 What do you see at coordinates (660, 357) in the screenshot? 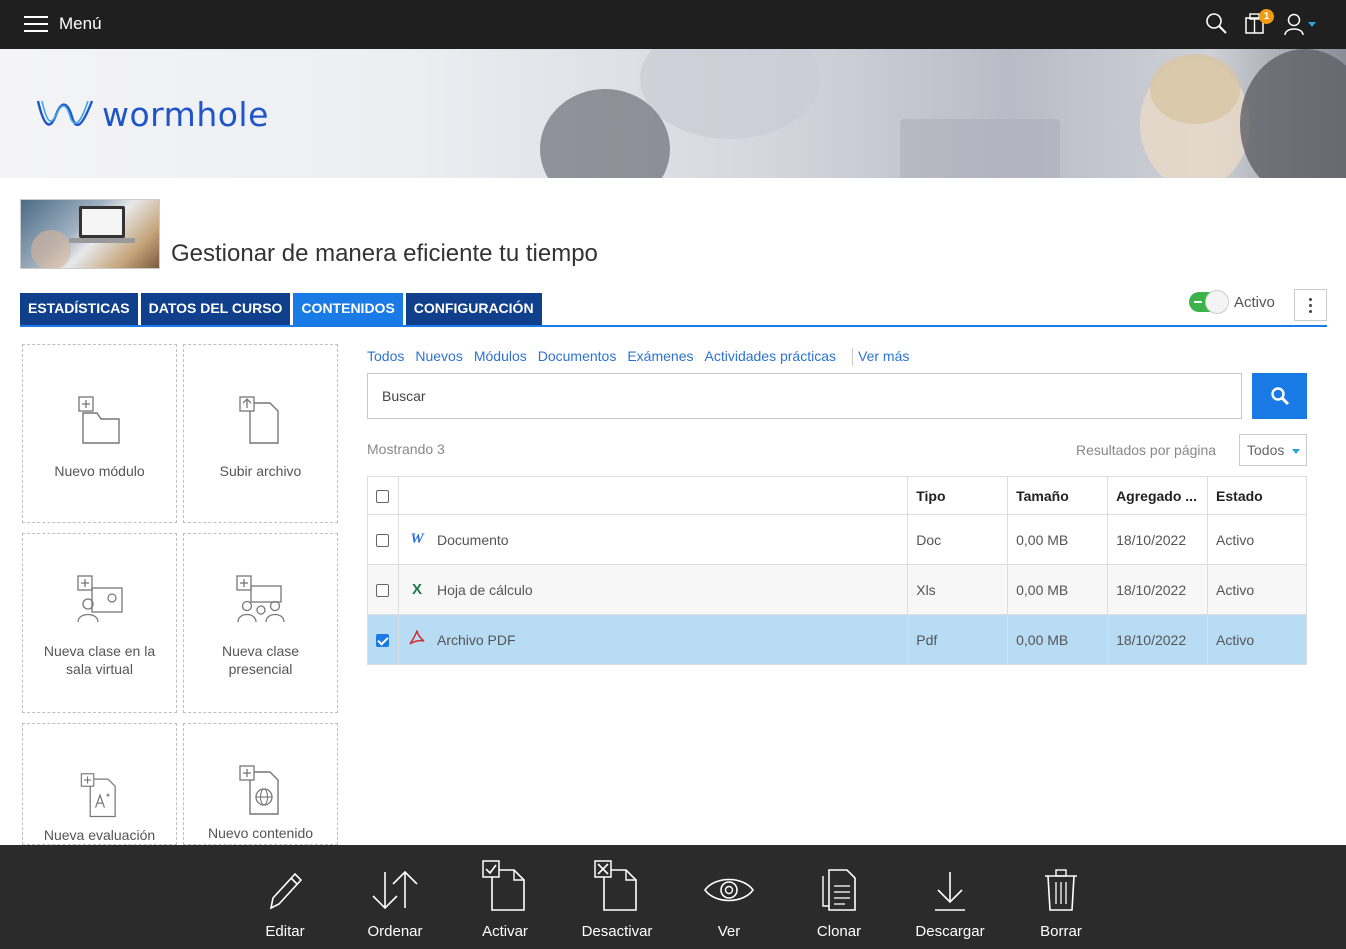
I see `filter-examenes: Exámenes` at bounding box center [660, 357].